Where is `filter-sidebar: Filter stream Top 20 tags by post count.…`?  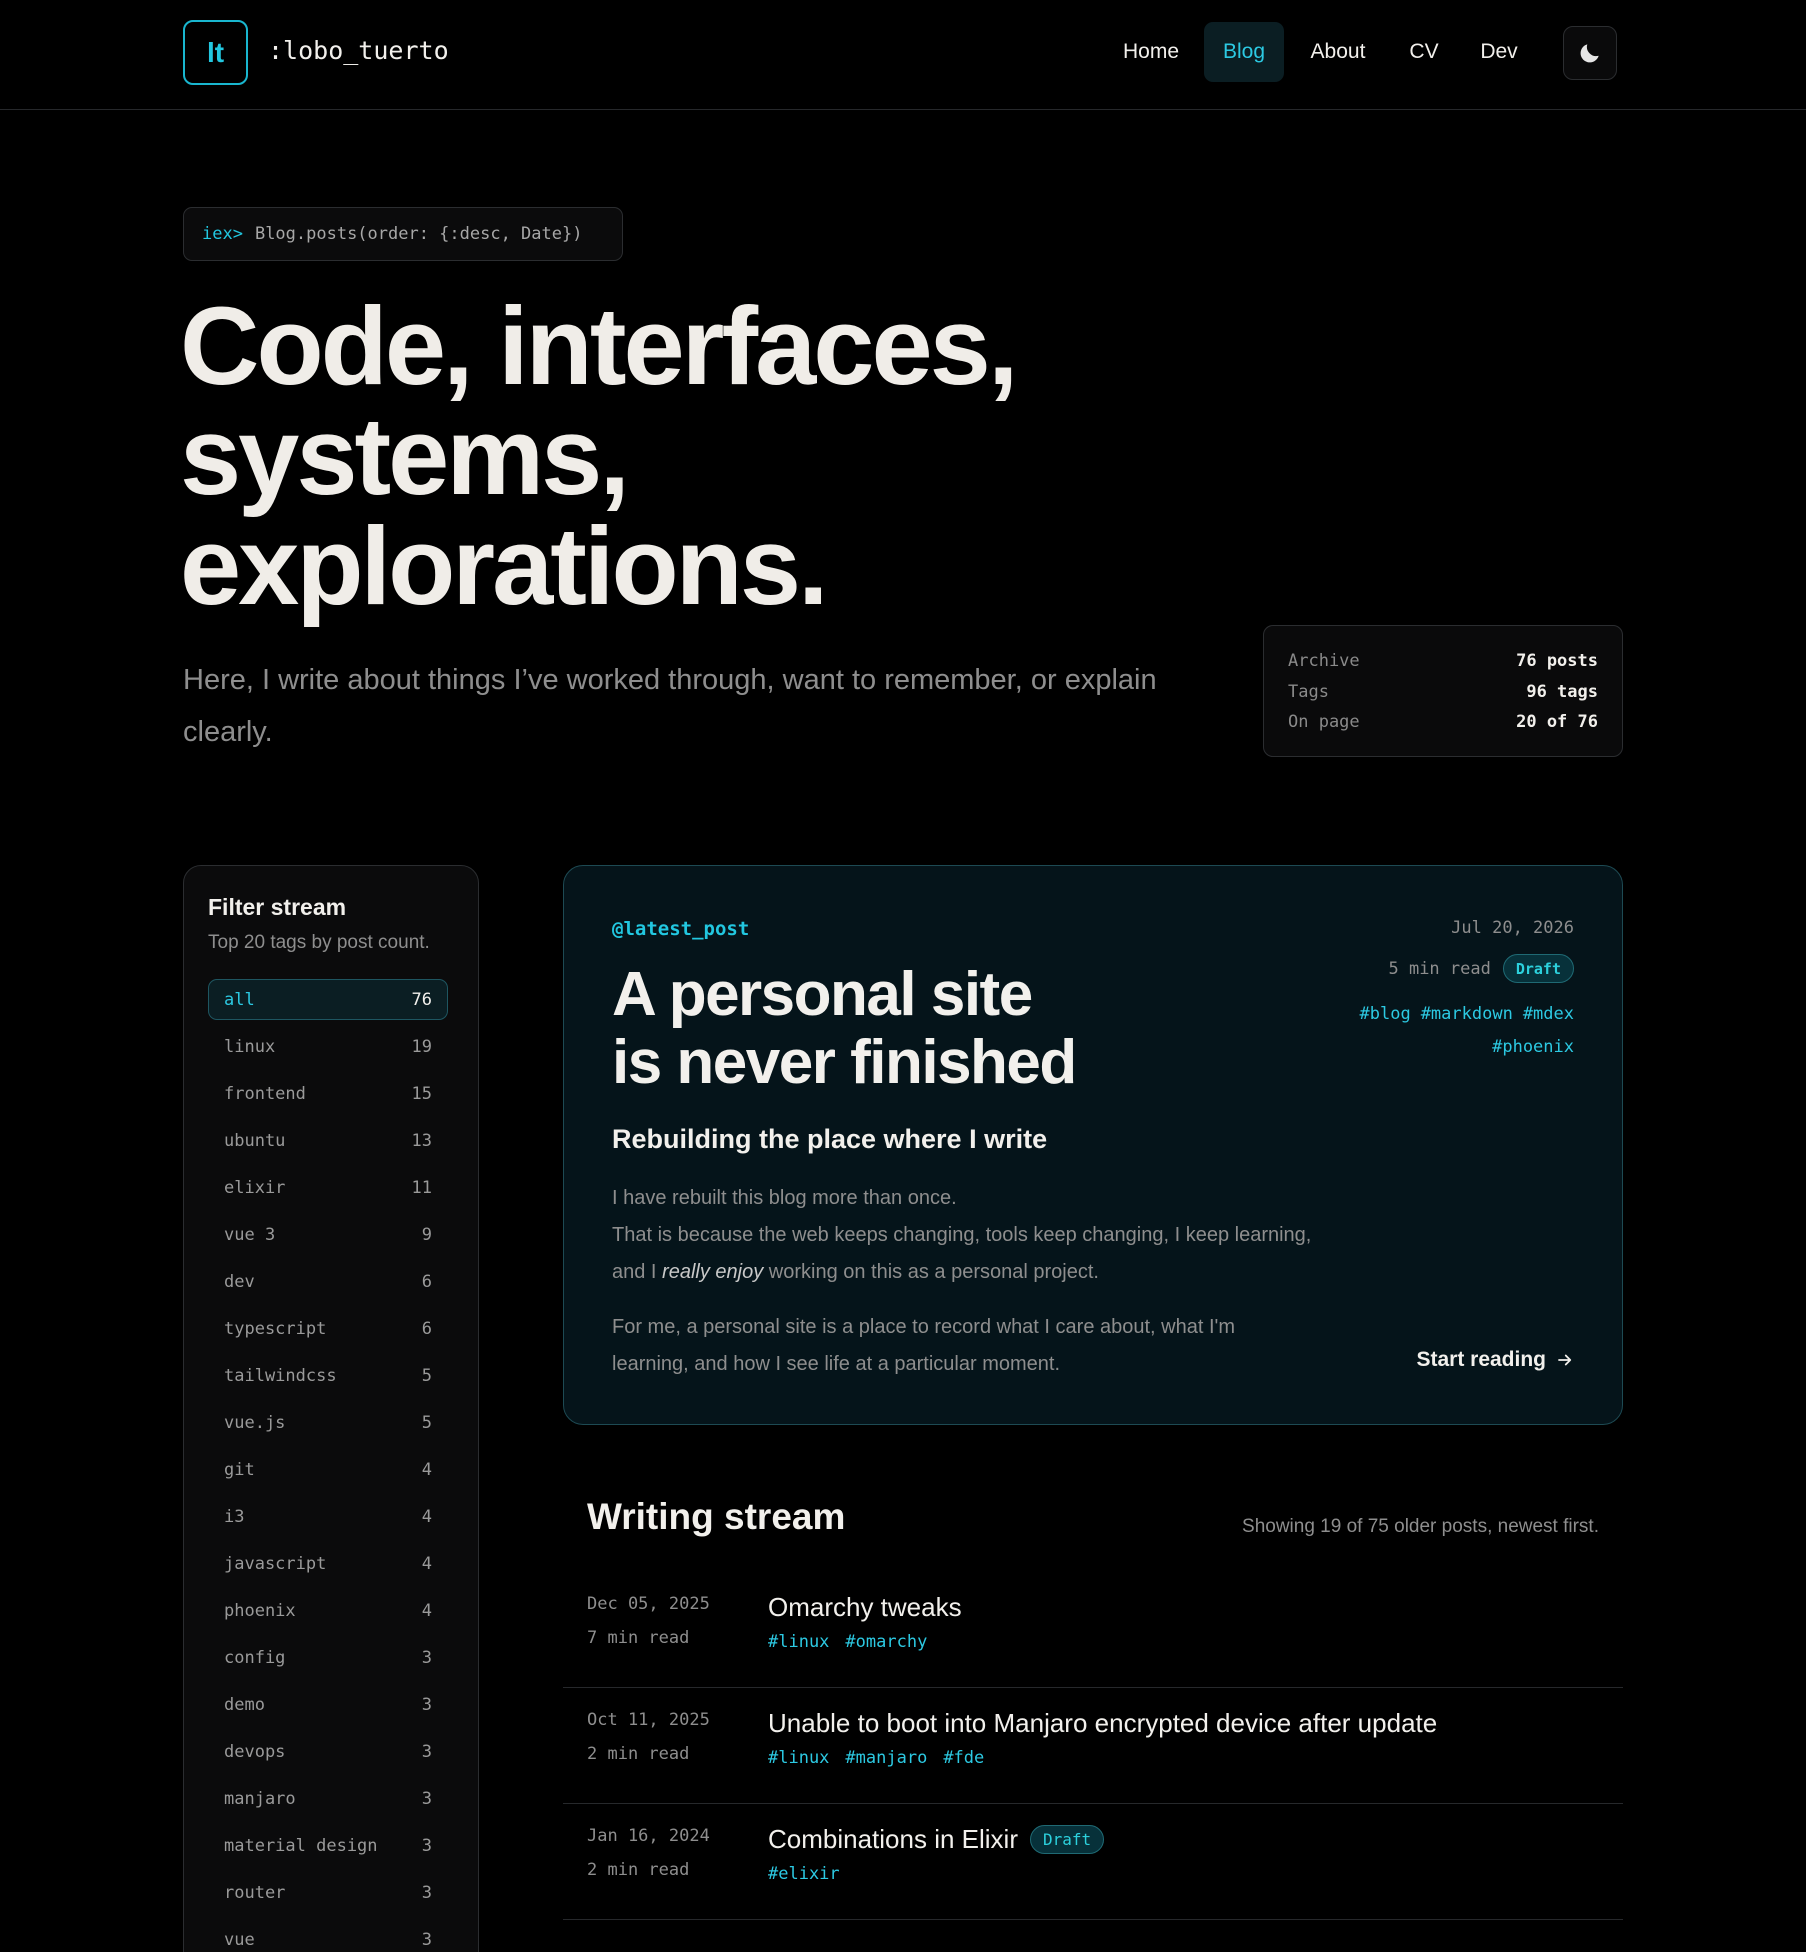 filter-sidebar: Filter stream Top 20 tags by post count.… is located at coordinates (331, 1408).